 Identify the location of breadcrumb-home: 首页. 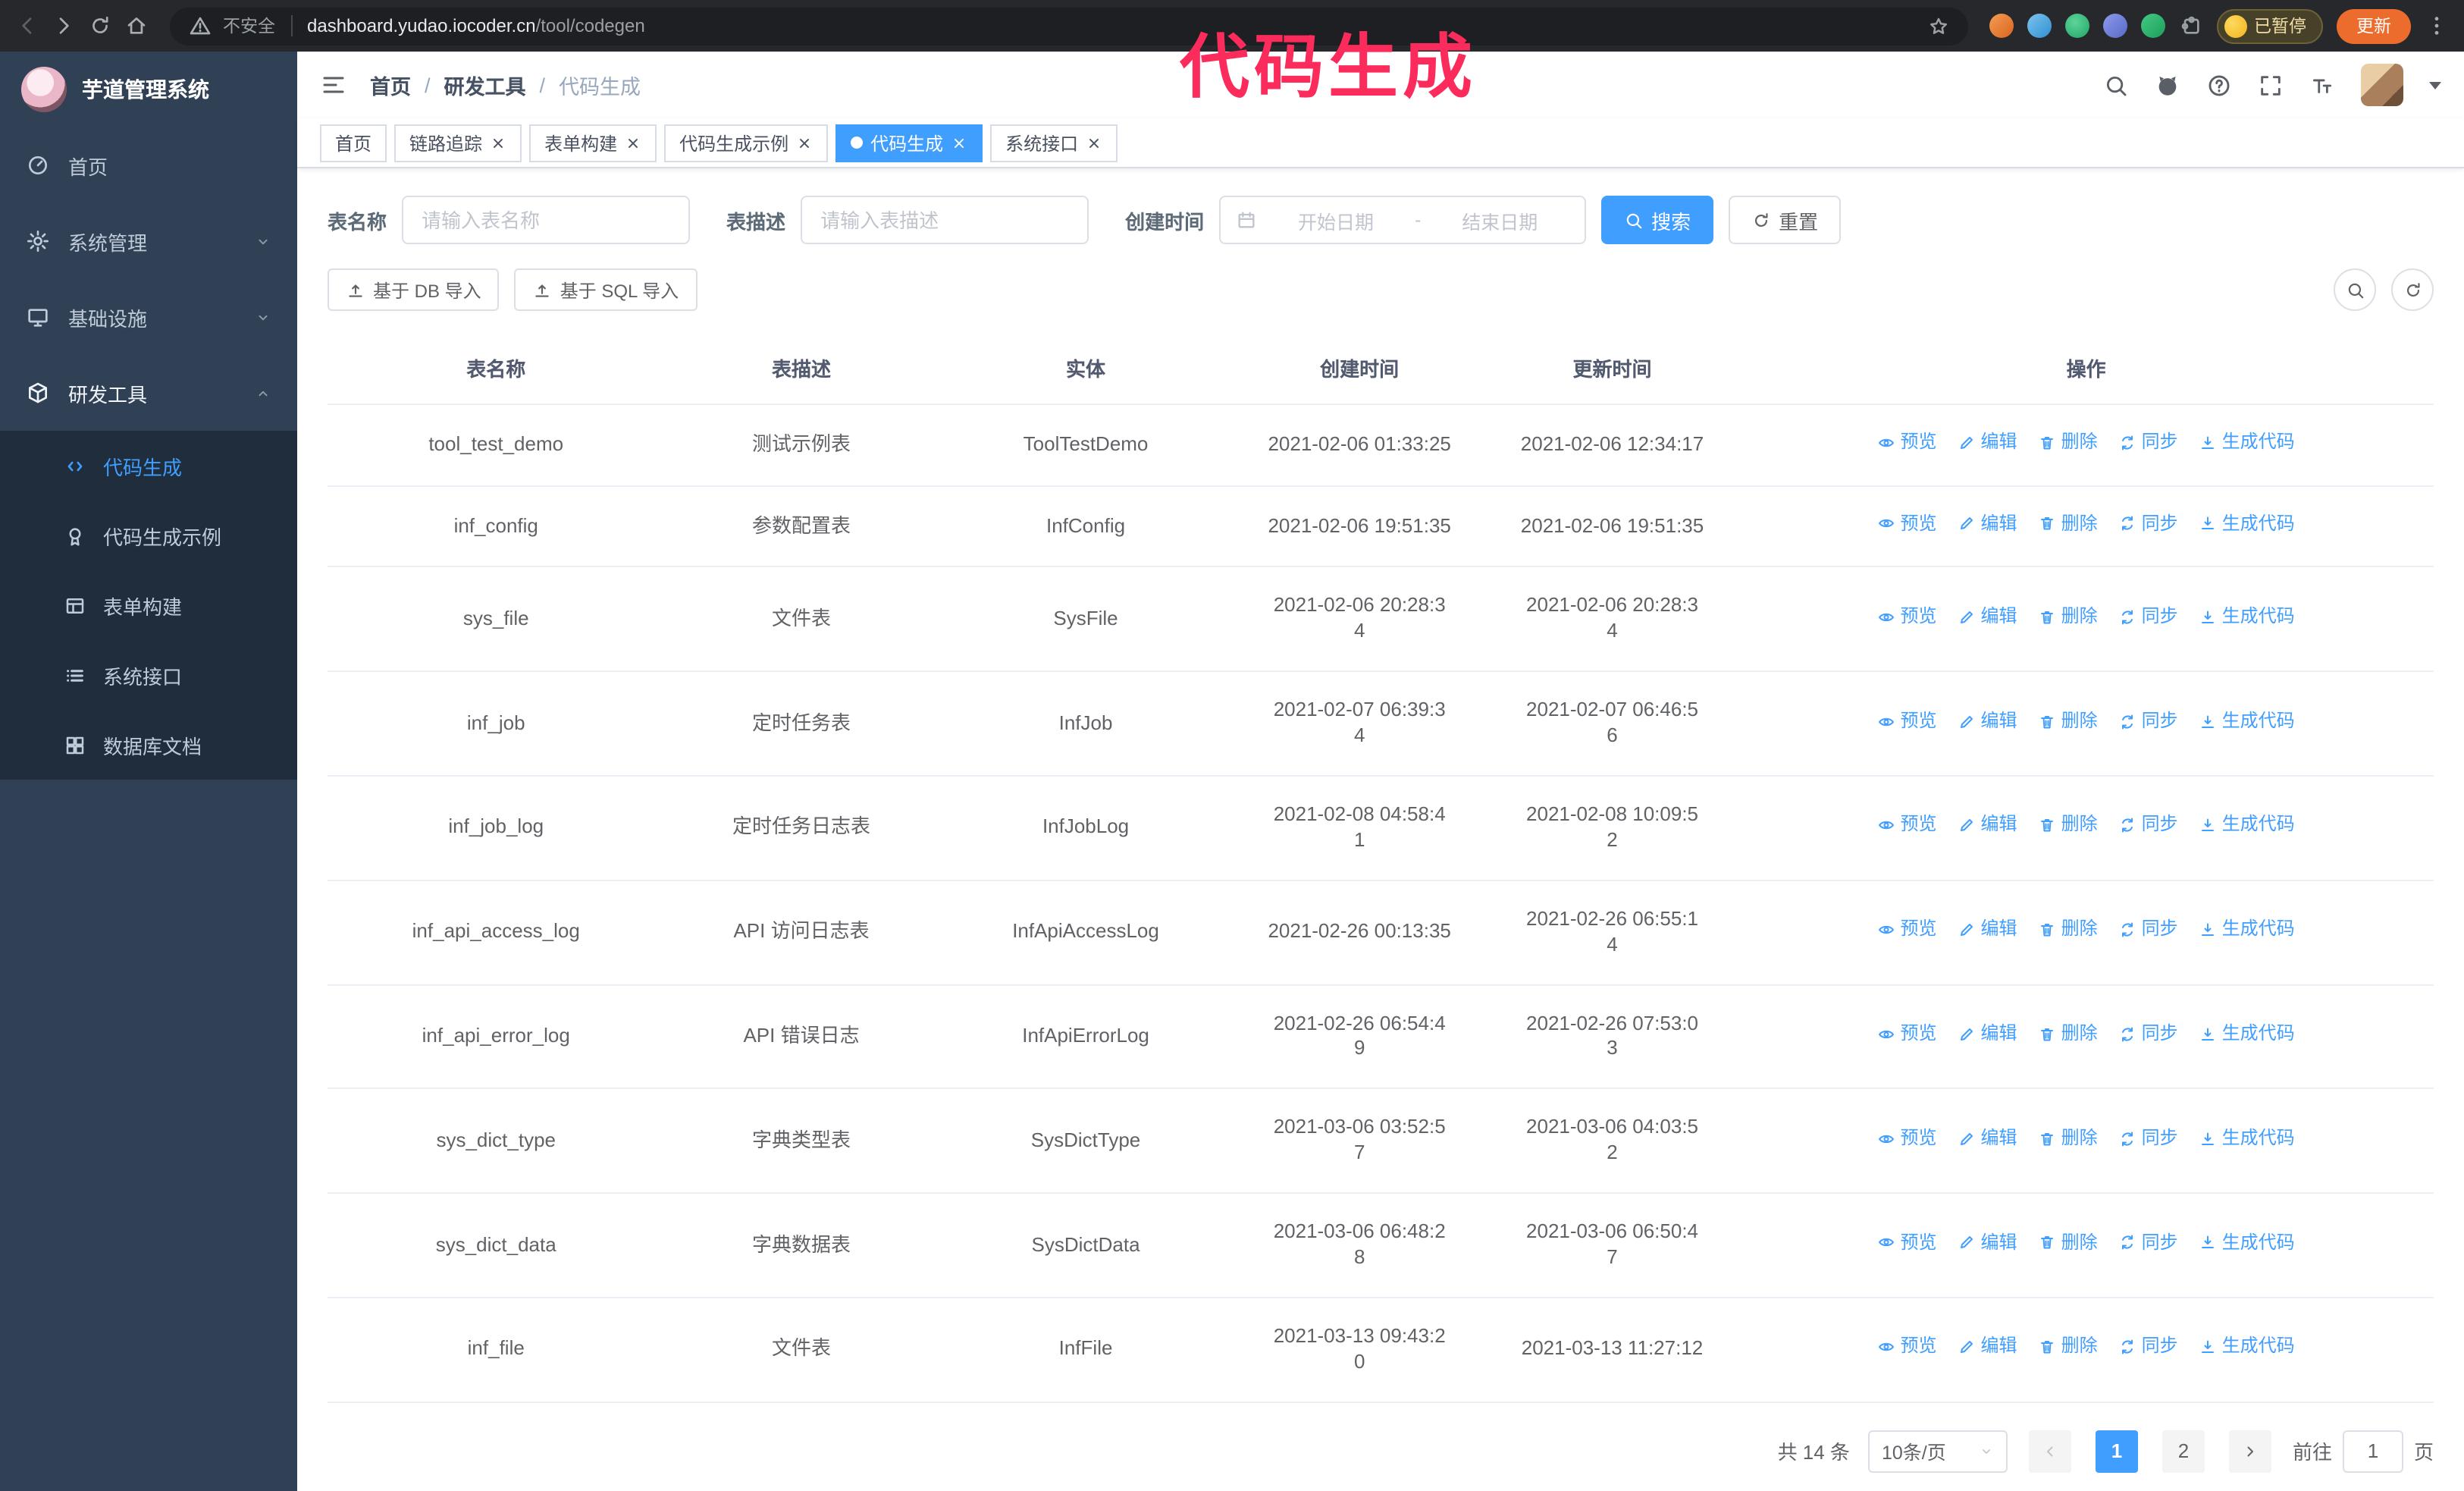
(391, 85).